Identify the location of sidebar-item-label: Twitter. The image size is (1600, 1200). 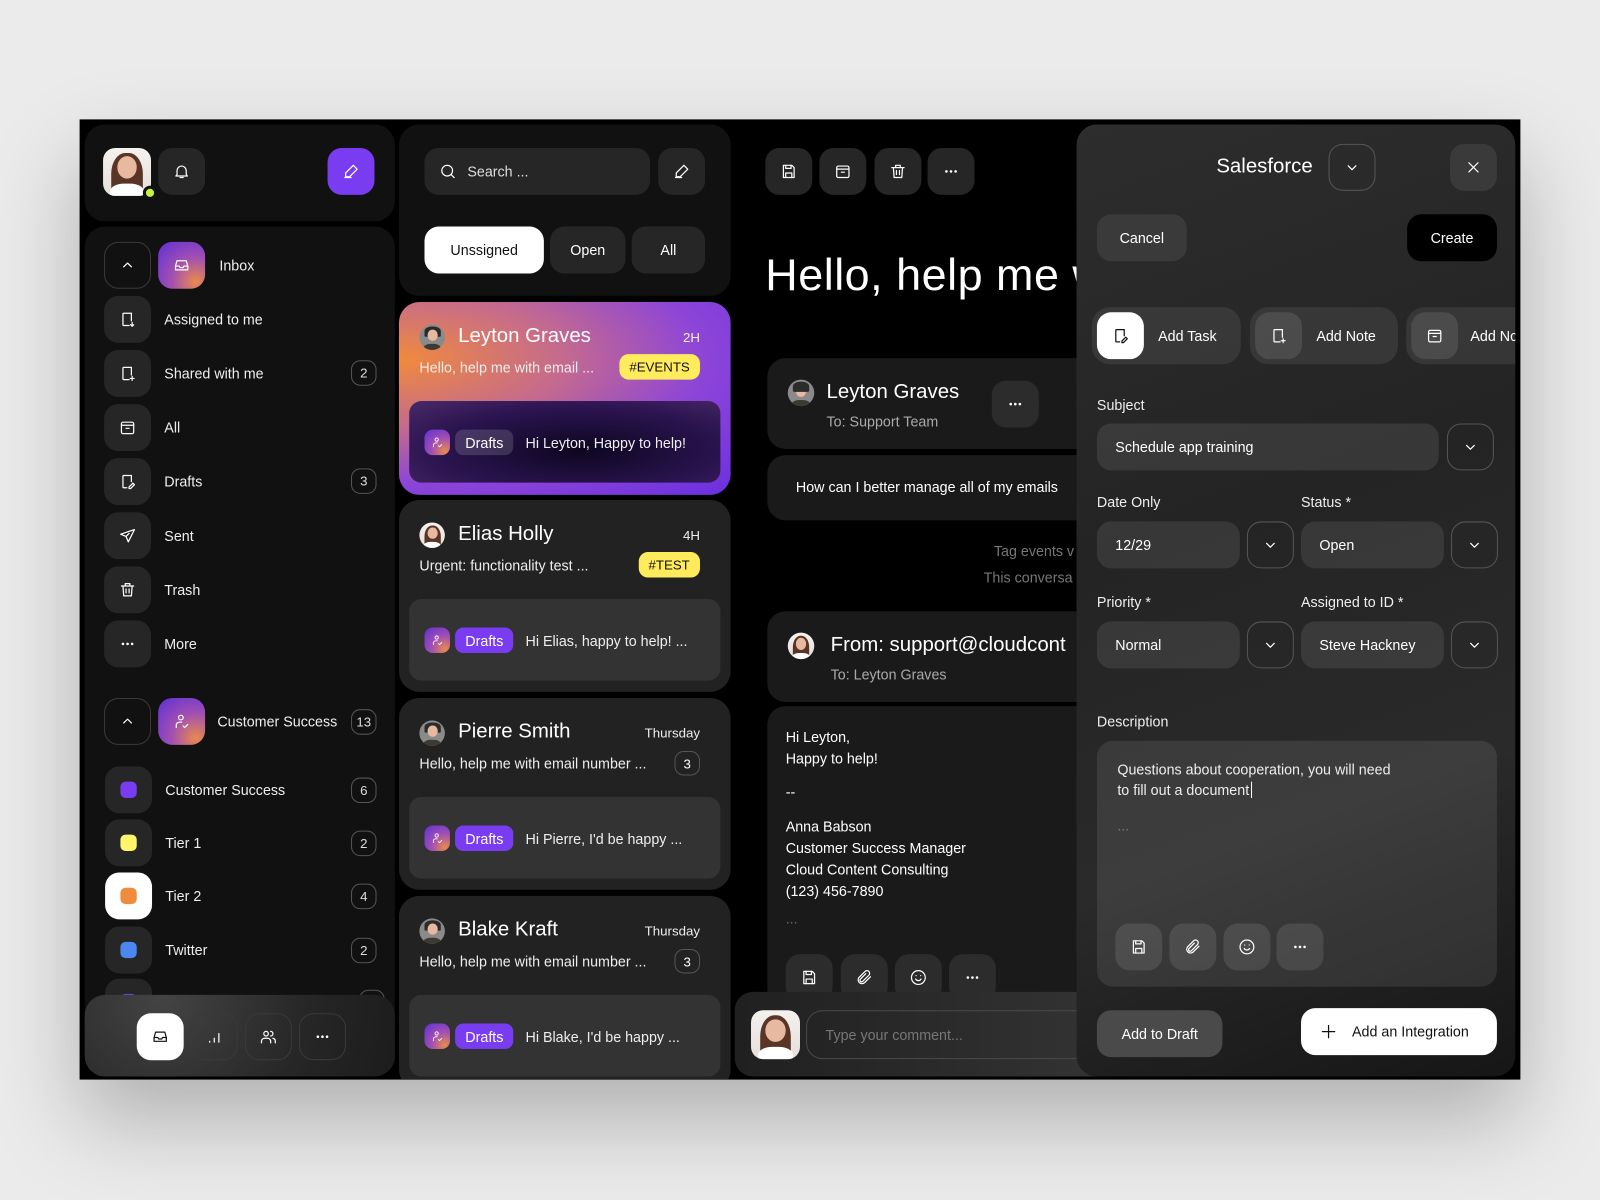
(186, 950).